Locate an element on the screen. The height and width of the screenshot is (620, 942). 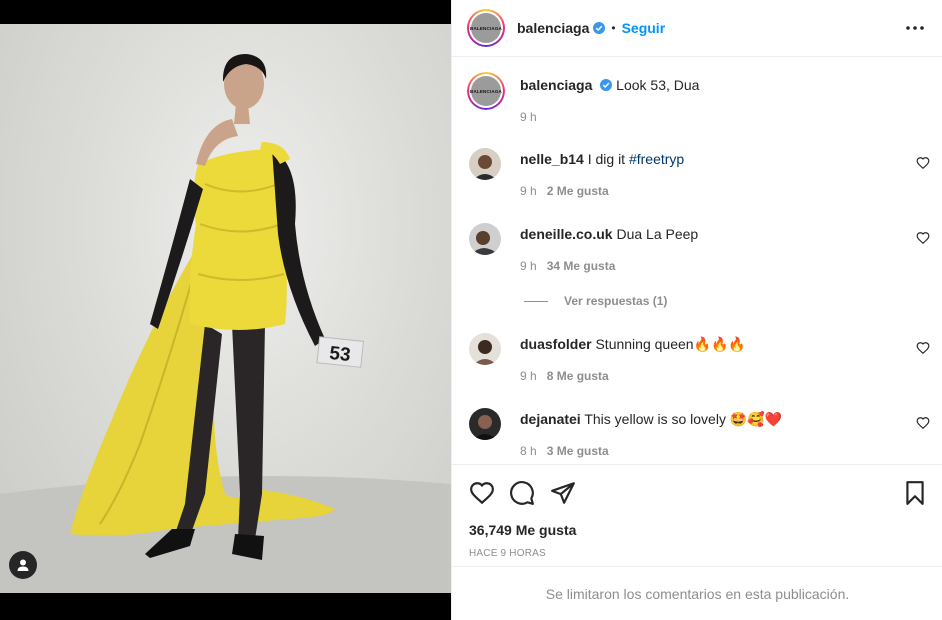
share-paper-plane-icon is located at coordinates (563, 493).